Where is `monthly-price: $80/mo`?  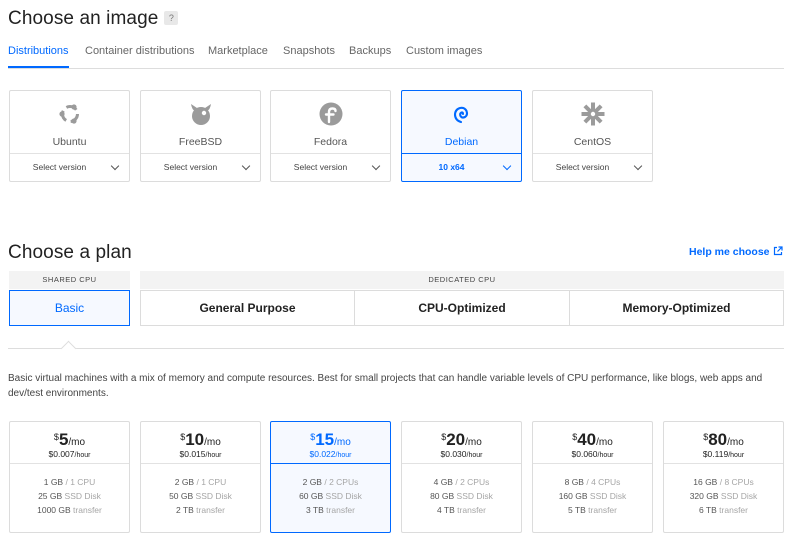 monthly-price: $80/mo is located at coordinates (723, 440).